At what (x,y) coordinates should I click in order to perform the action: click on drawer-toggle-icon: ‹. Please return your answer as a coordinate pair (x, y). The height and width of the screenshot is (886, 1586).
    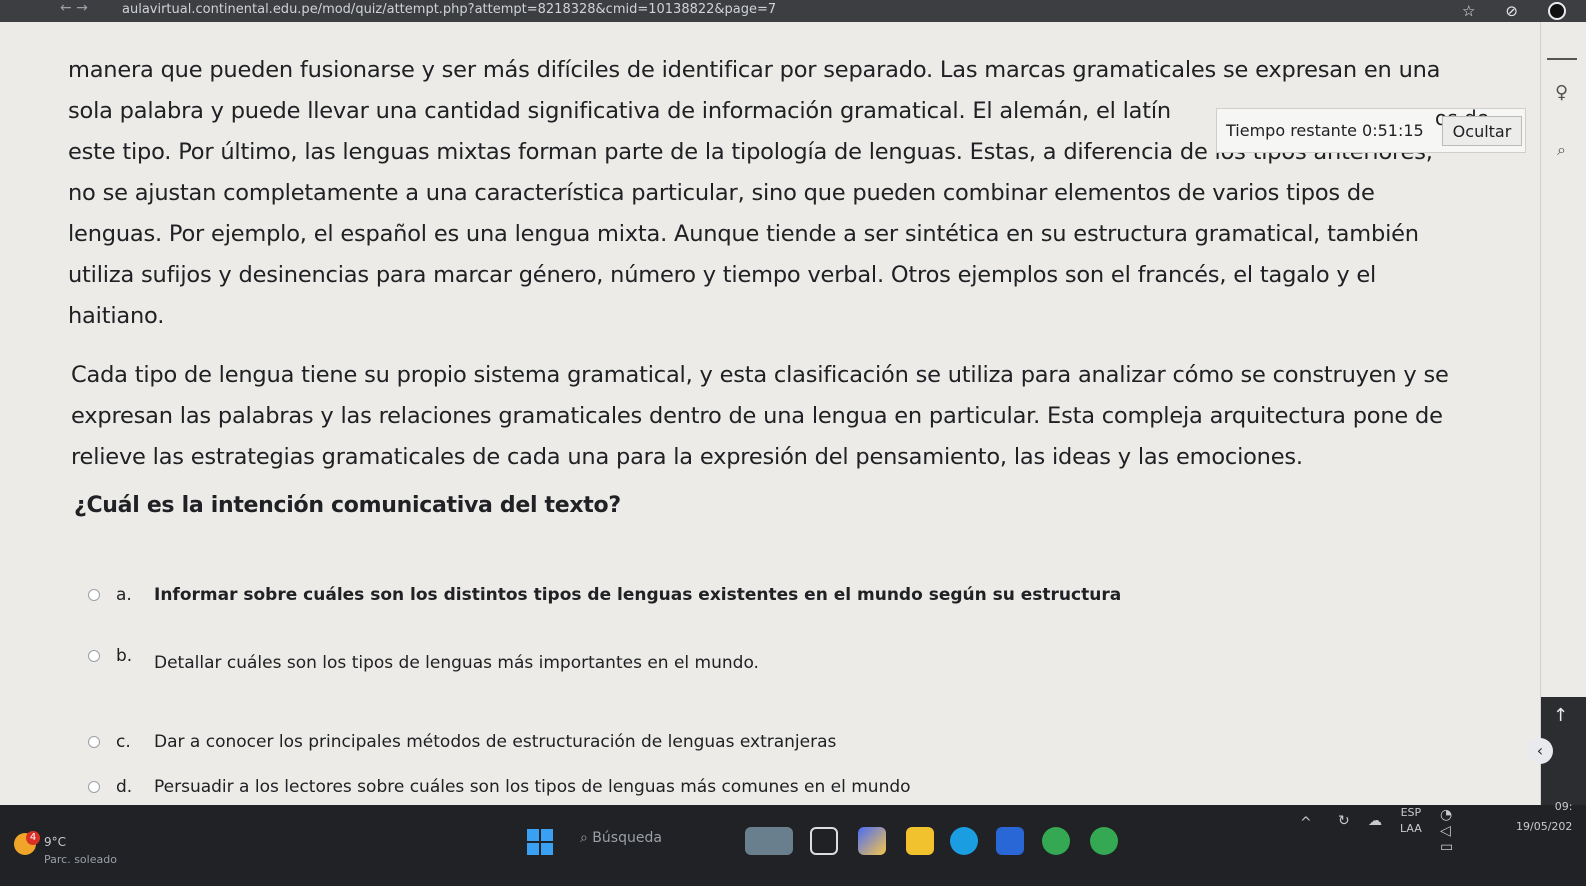
    Looking at the image, I should click on (1540, 751).